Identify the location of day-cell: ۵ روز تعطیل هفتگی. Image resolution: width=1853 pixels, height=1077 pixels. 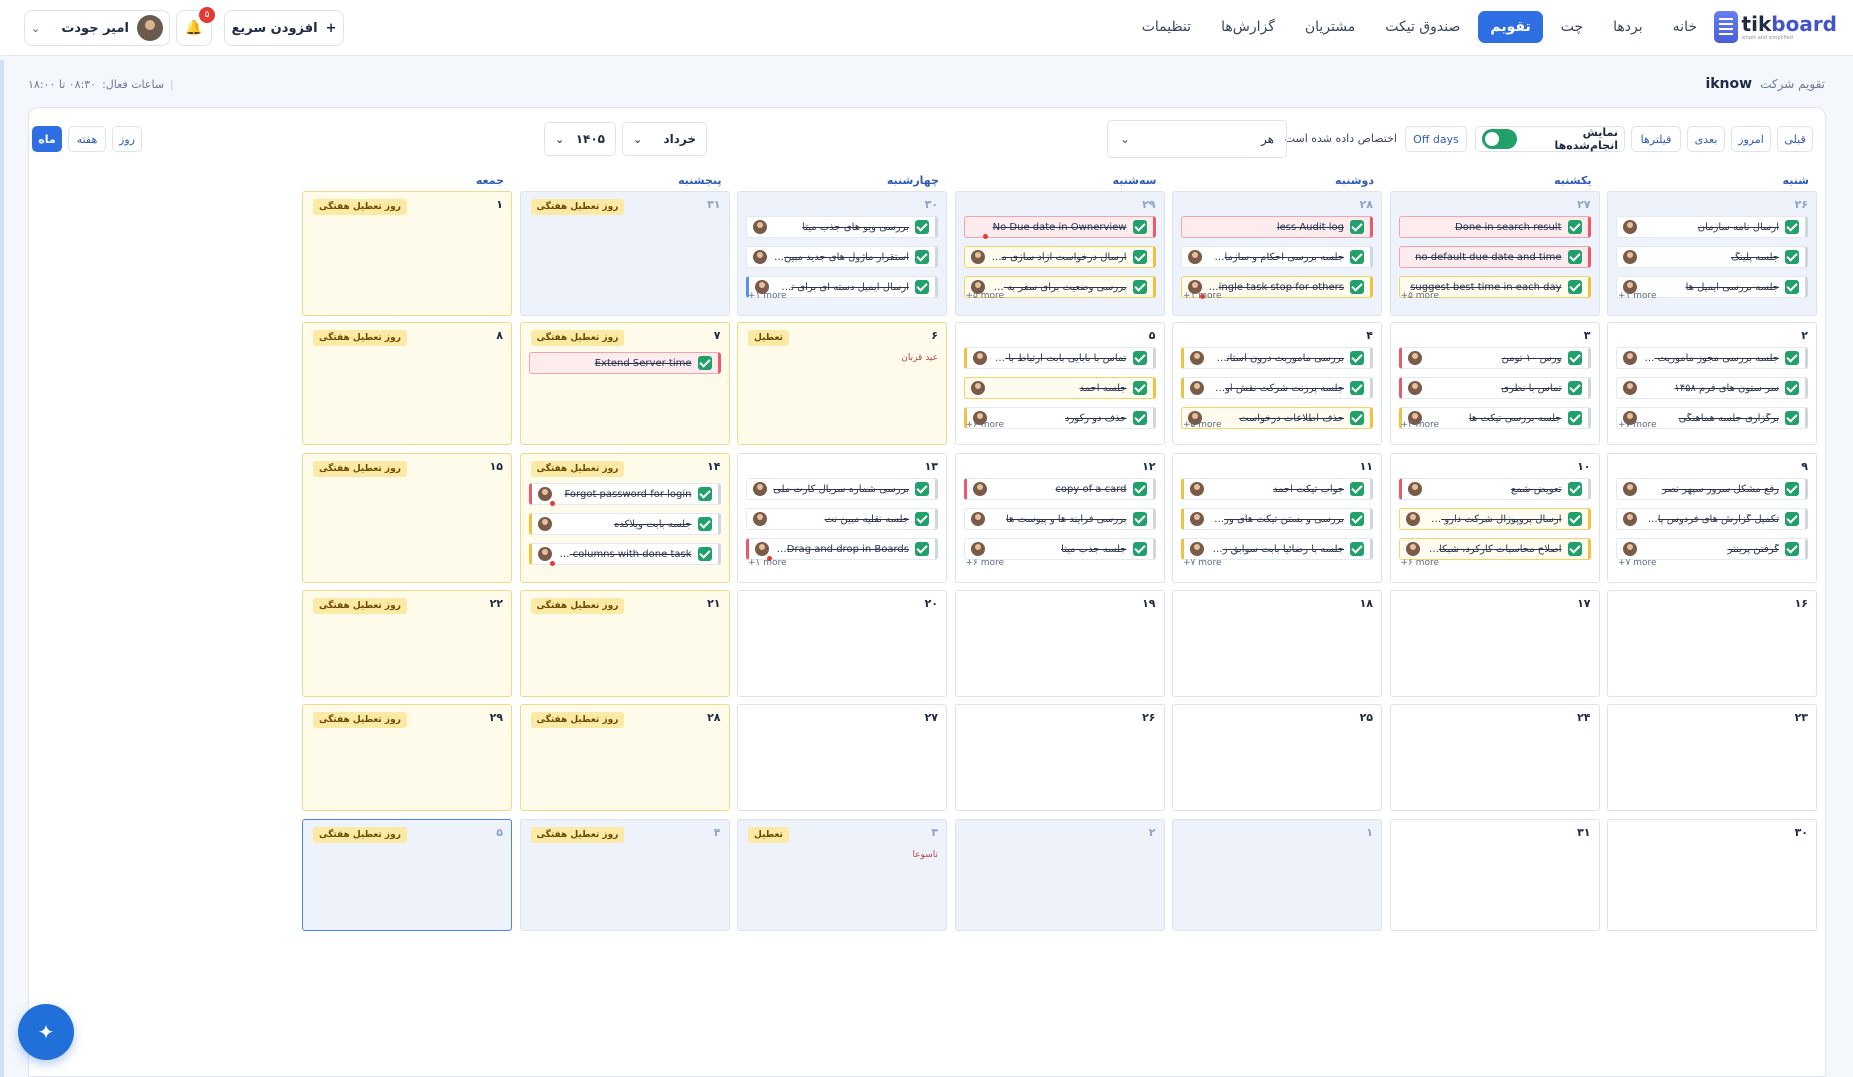
(407, 875).